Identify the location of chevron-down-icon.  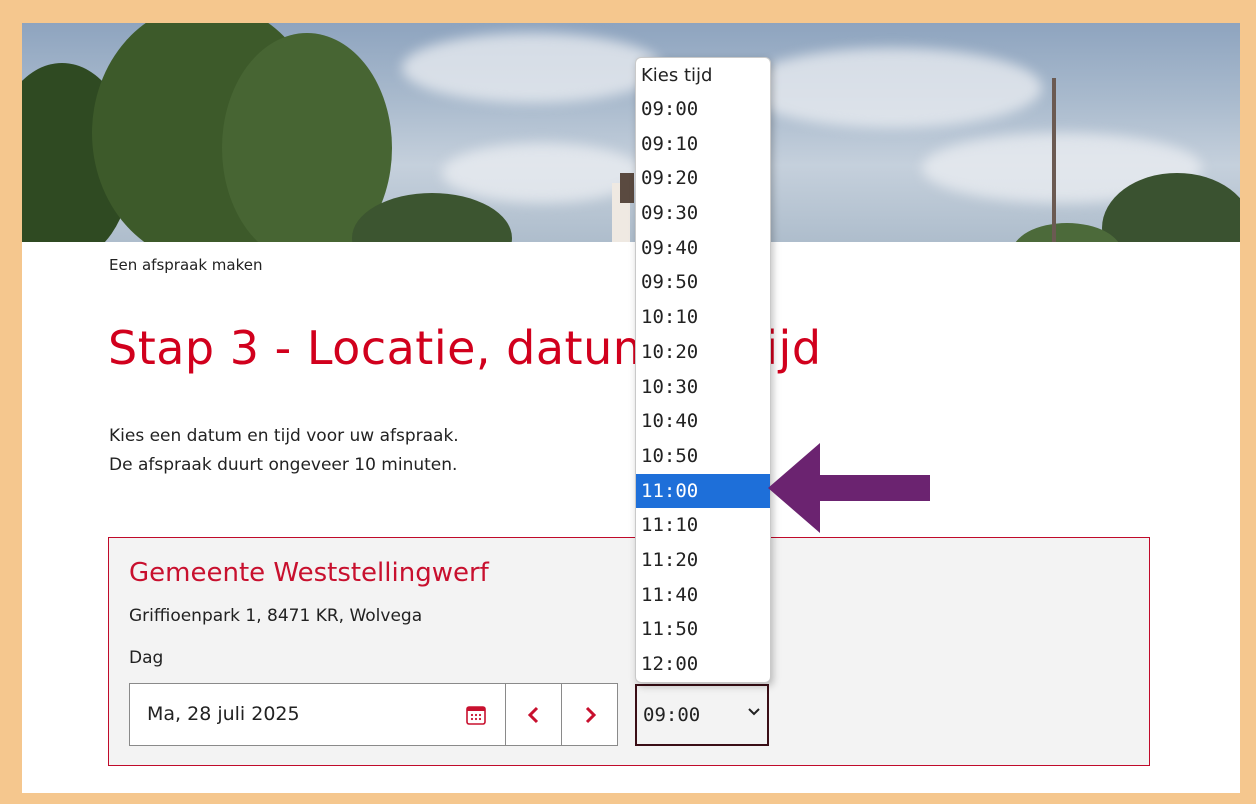
(754, 712).